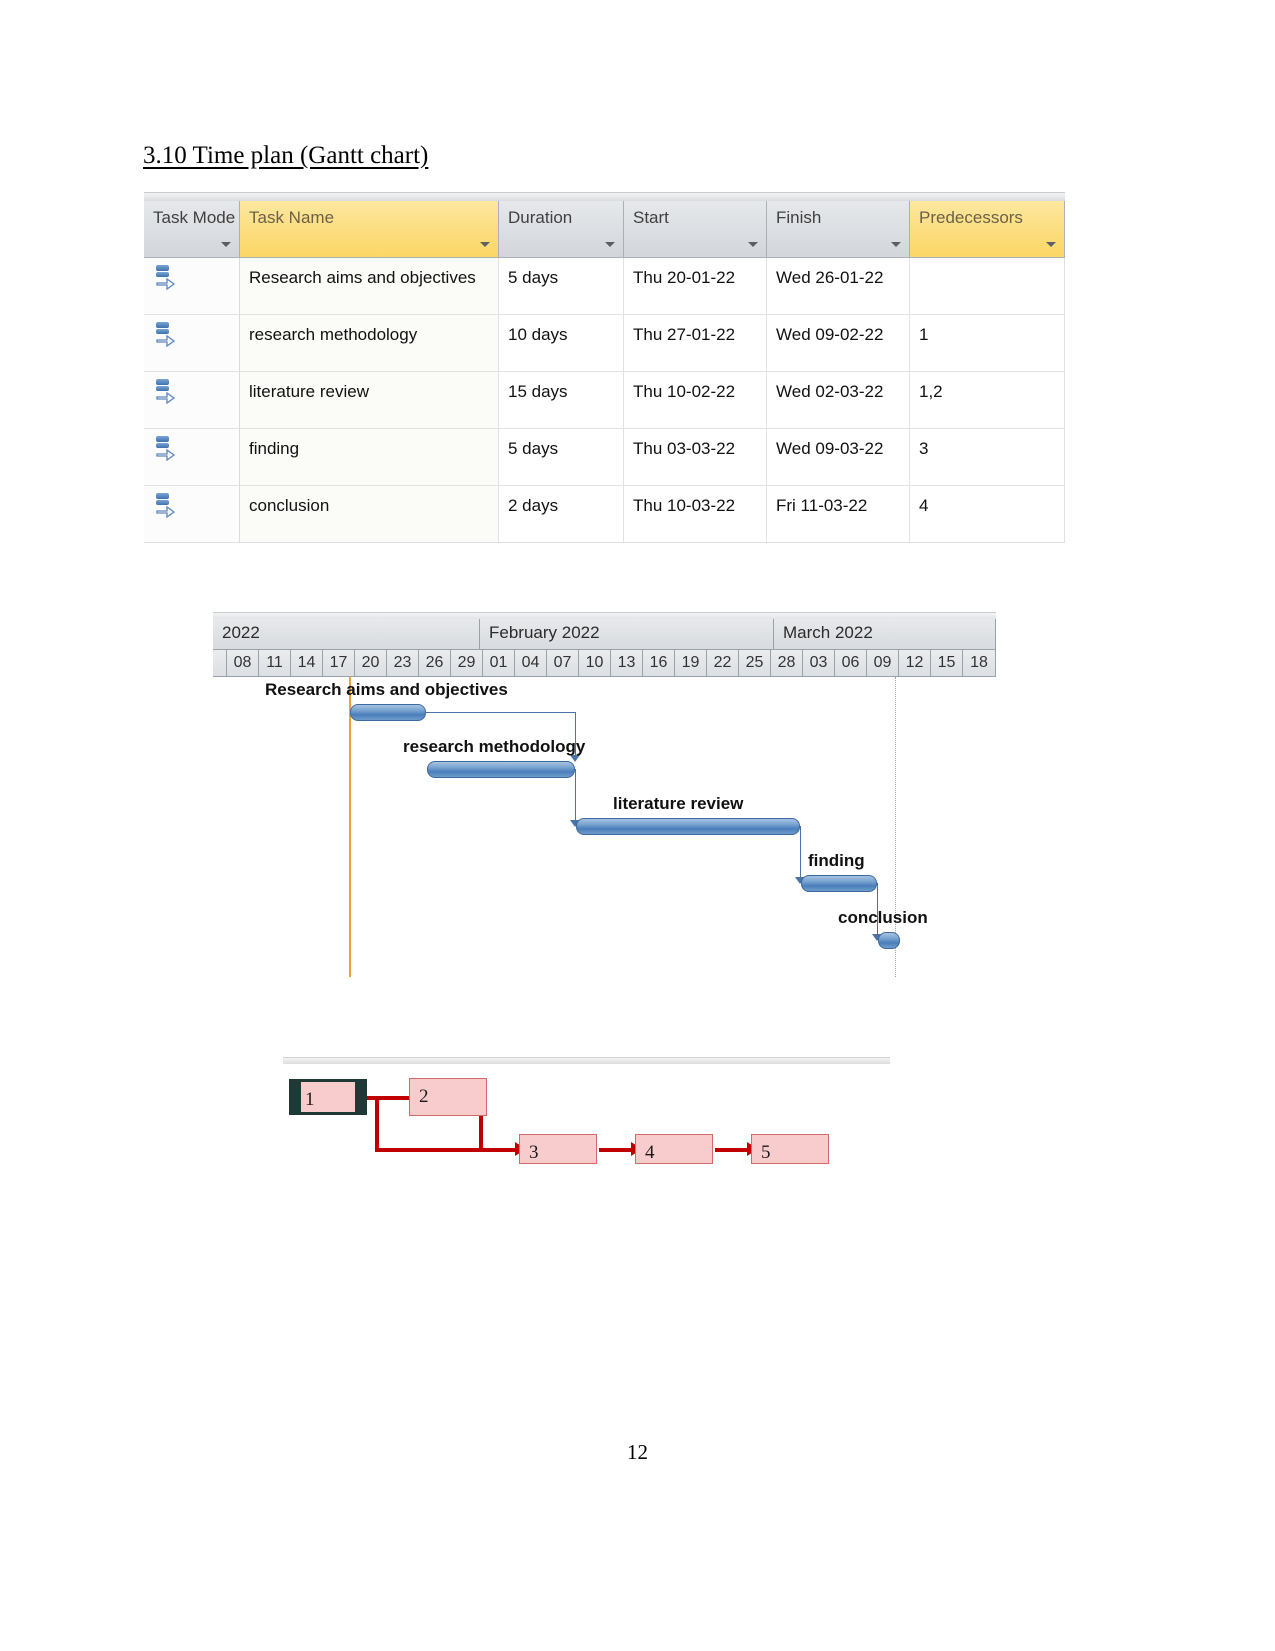  What do you see at coordinates (593, 1114) in the screenshot?
I see `network-diagram: 1 2 3 4 5` at bounding box center [593, 1114].